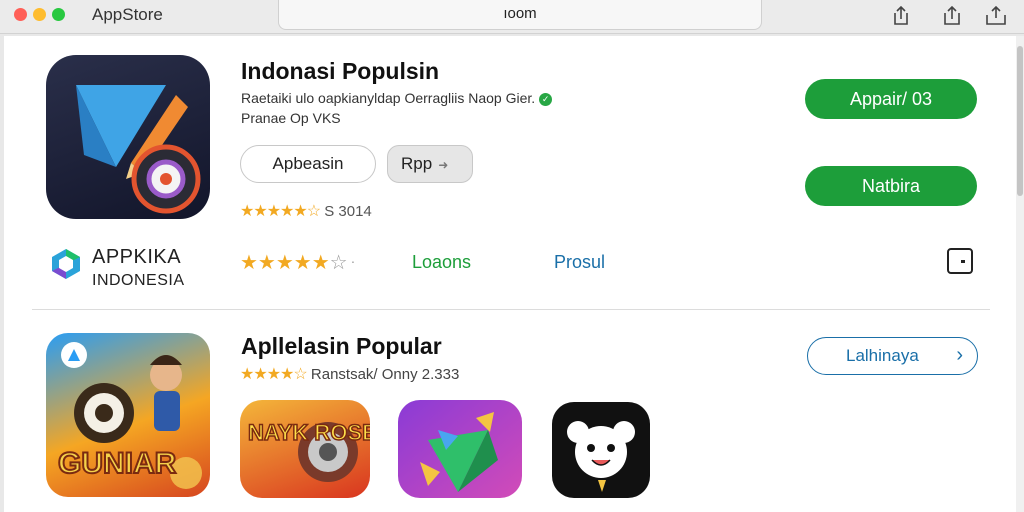 This screenshot has height=512, width=1024. I want to click on game-character-icon: GUNIAR, so click(129, 415).